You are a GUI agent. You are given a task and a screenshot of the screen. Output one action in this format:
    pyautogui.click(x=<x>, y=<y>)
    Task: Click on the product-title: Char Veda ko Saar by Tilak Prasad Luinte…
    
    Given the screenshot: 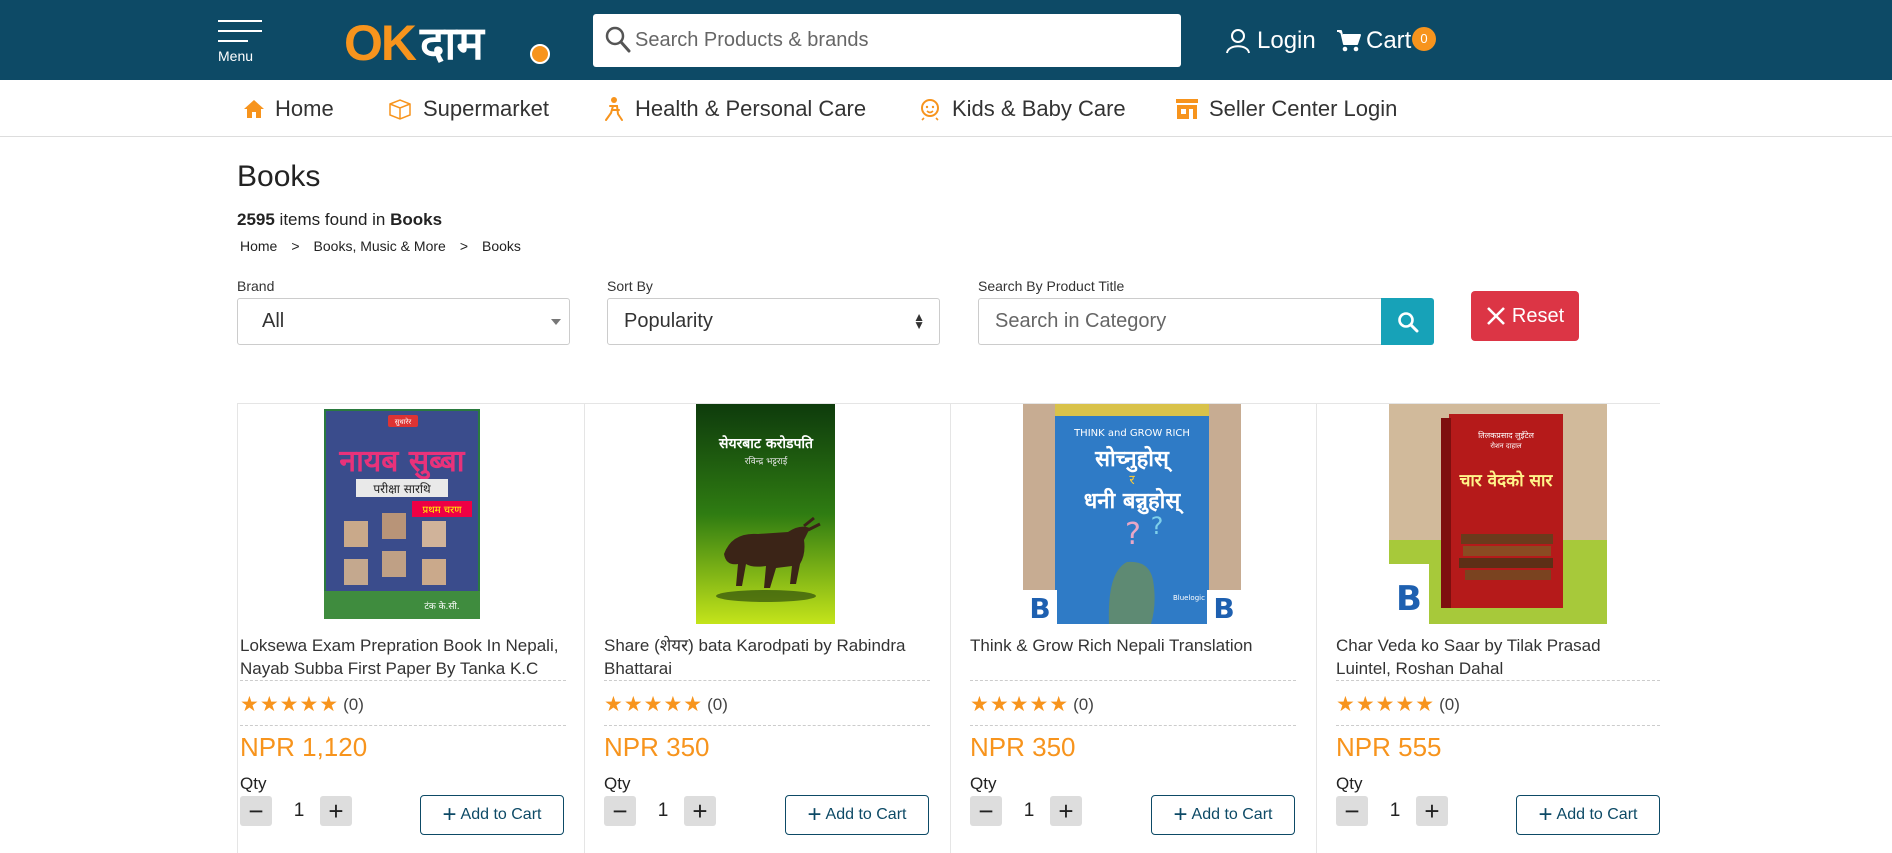 What is the action you would take?
    pyautogui.click(x=1498, y=657)
    